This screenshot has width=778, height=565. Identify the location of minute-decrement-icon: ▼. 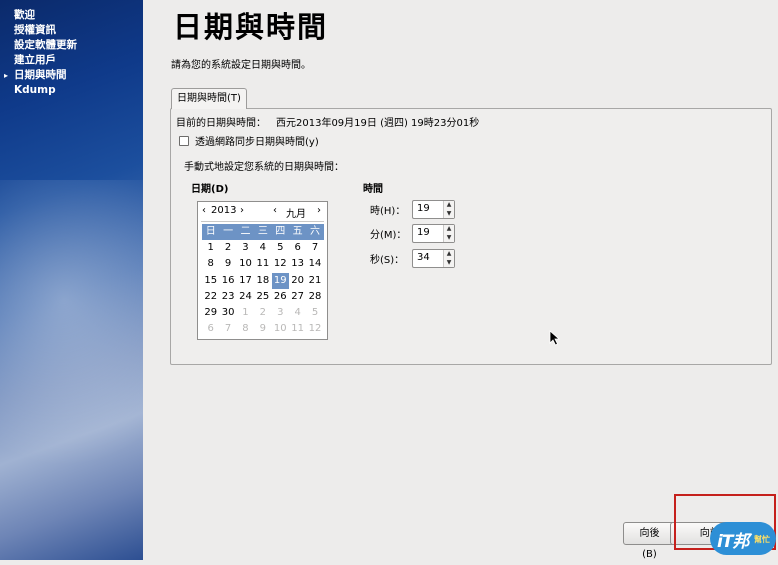
(449, 238).